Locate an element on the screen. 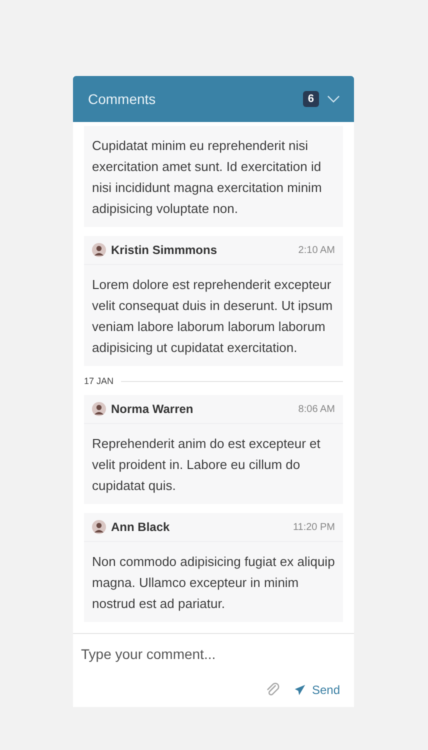  send-button: Send is located at coordinates (317, 689).